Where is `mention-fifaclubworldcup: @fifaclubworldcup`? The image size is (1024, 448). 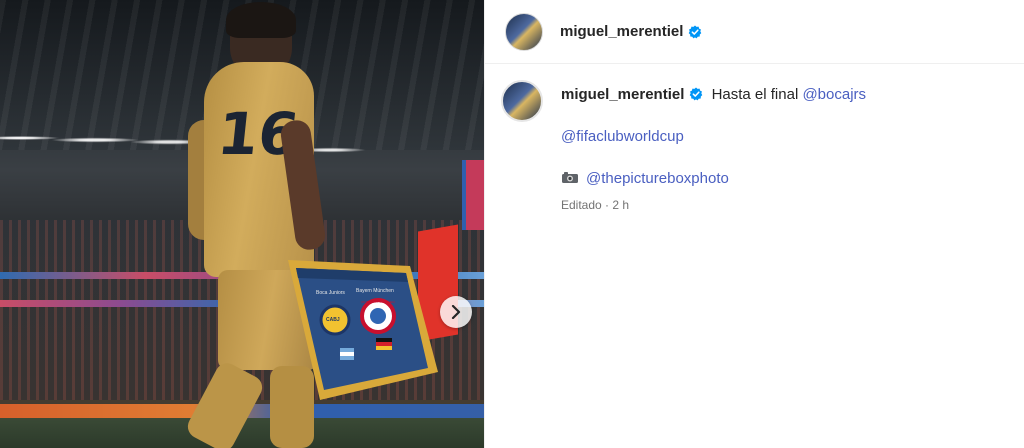
mention-fifaclubworldcup: @fifaclubworldcup is located at coordinates (622, 136).